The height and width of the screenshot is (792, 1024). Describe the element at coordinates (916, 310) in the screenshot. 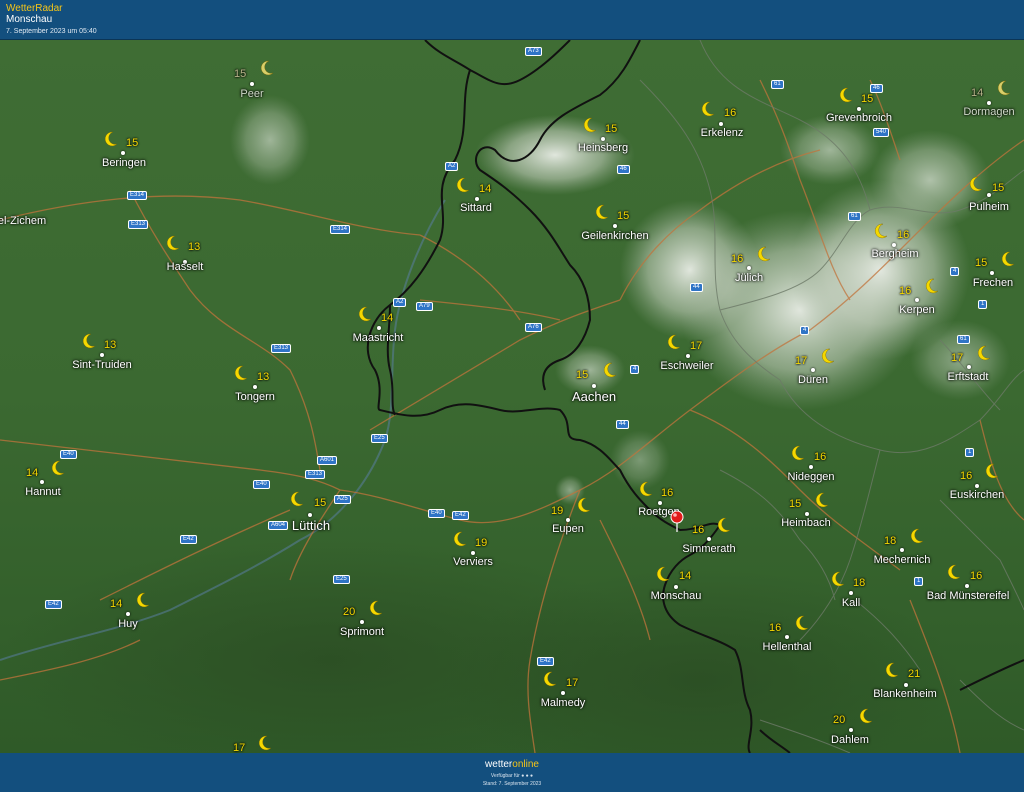

I see `city-label-kerpen: Kerpen` at that location.